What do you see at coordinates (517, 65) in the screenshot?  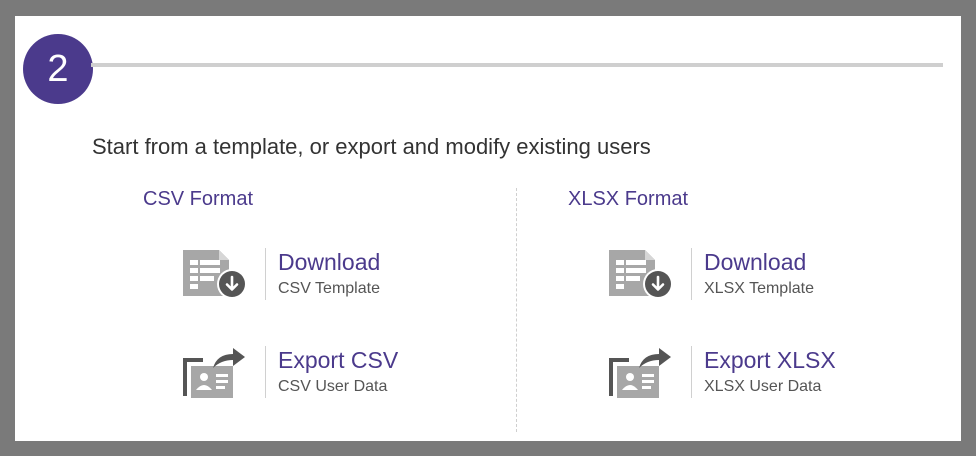 I see `step-divider-line` at bounding box center [517, 65].